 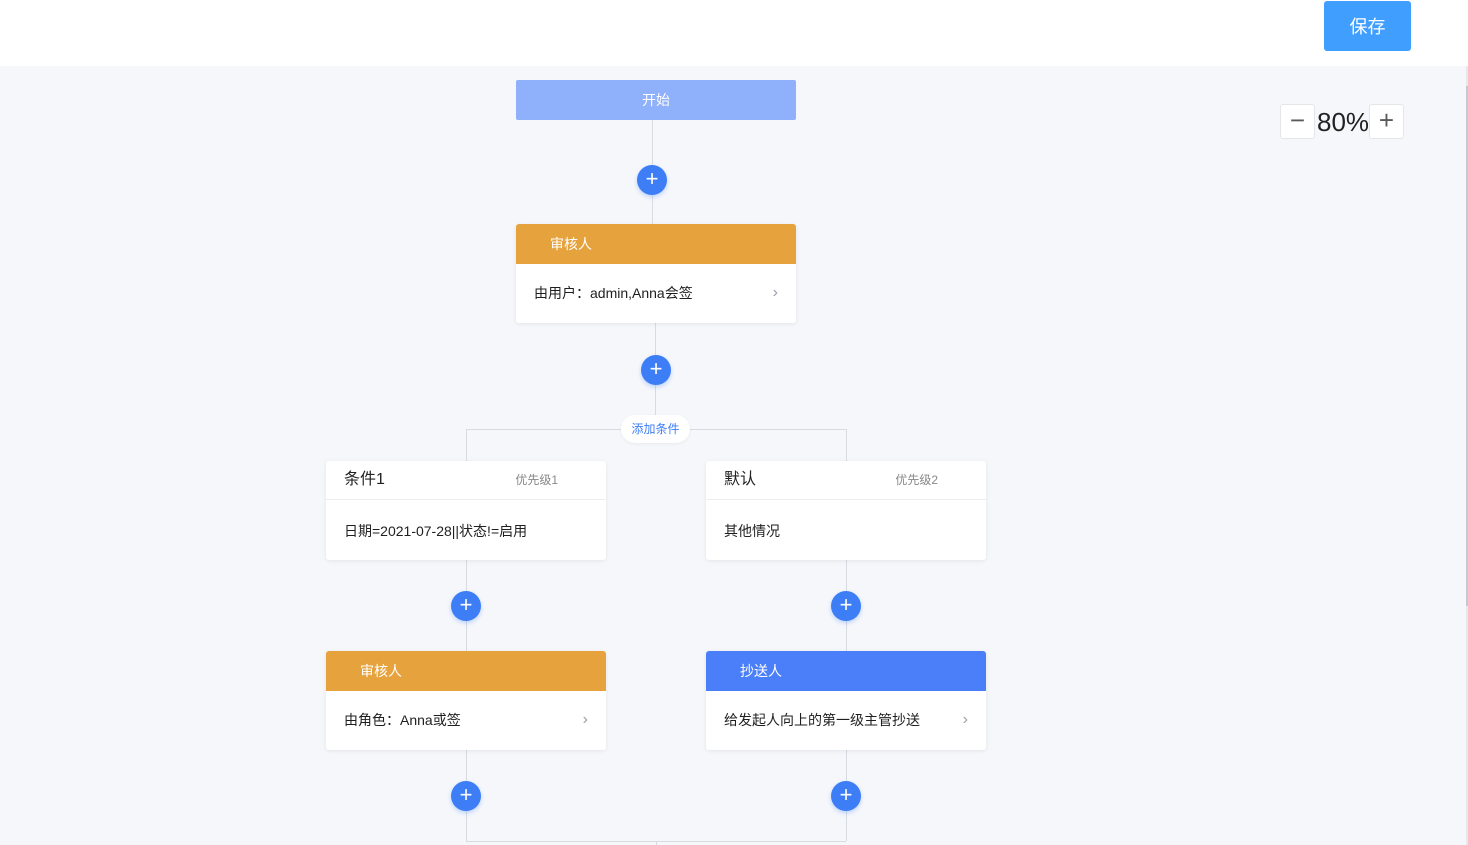 I want to click on condition-priority: 优先级2, so click(x=916, y=480).